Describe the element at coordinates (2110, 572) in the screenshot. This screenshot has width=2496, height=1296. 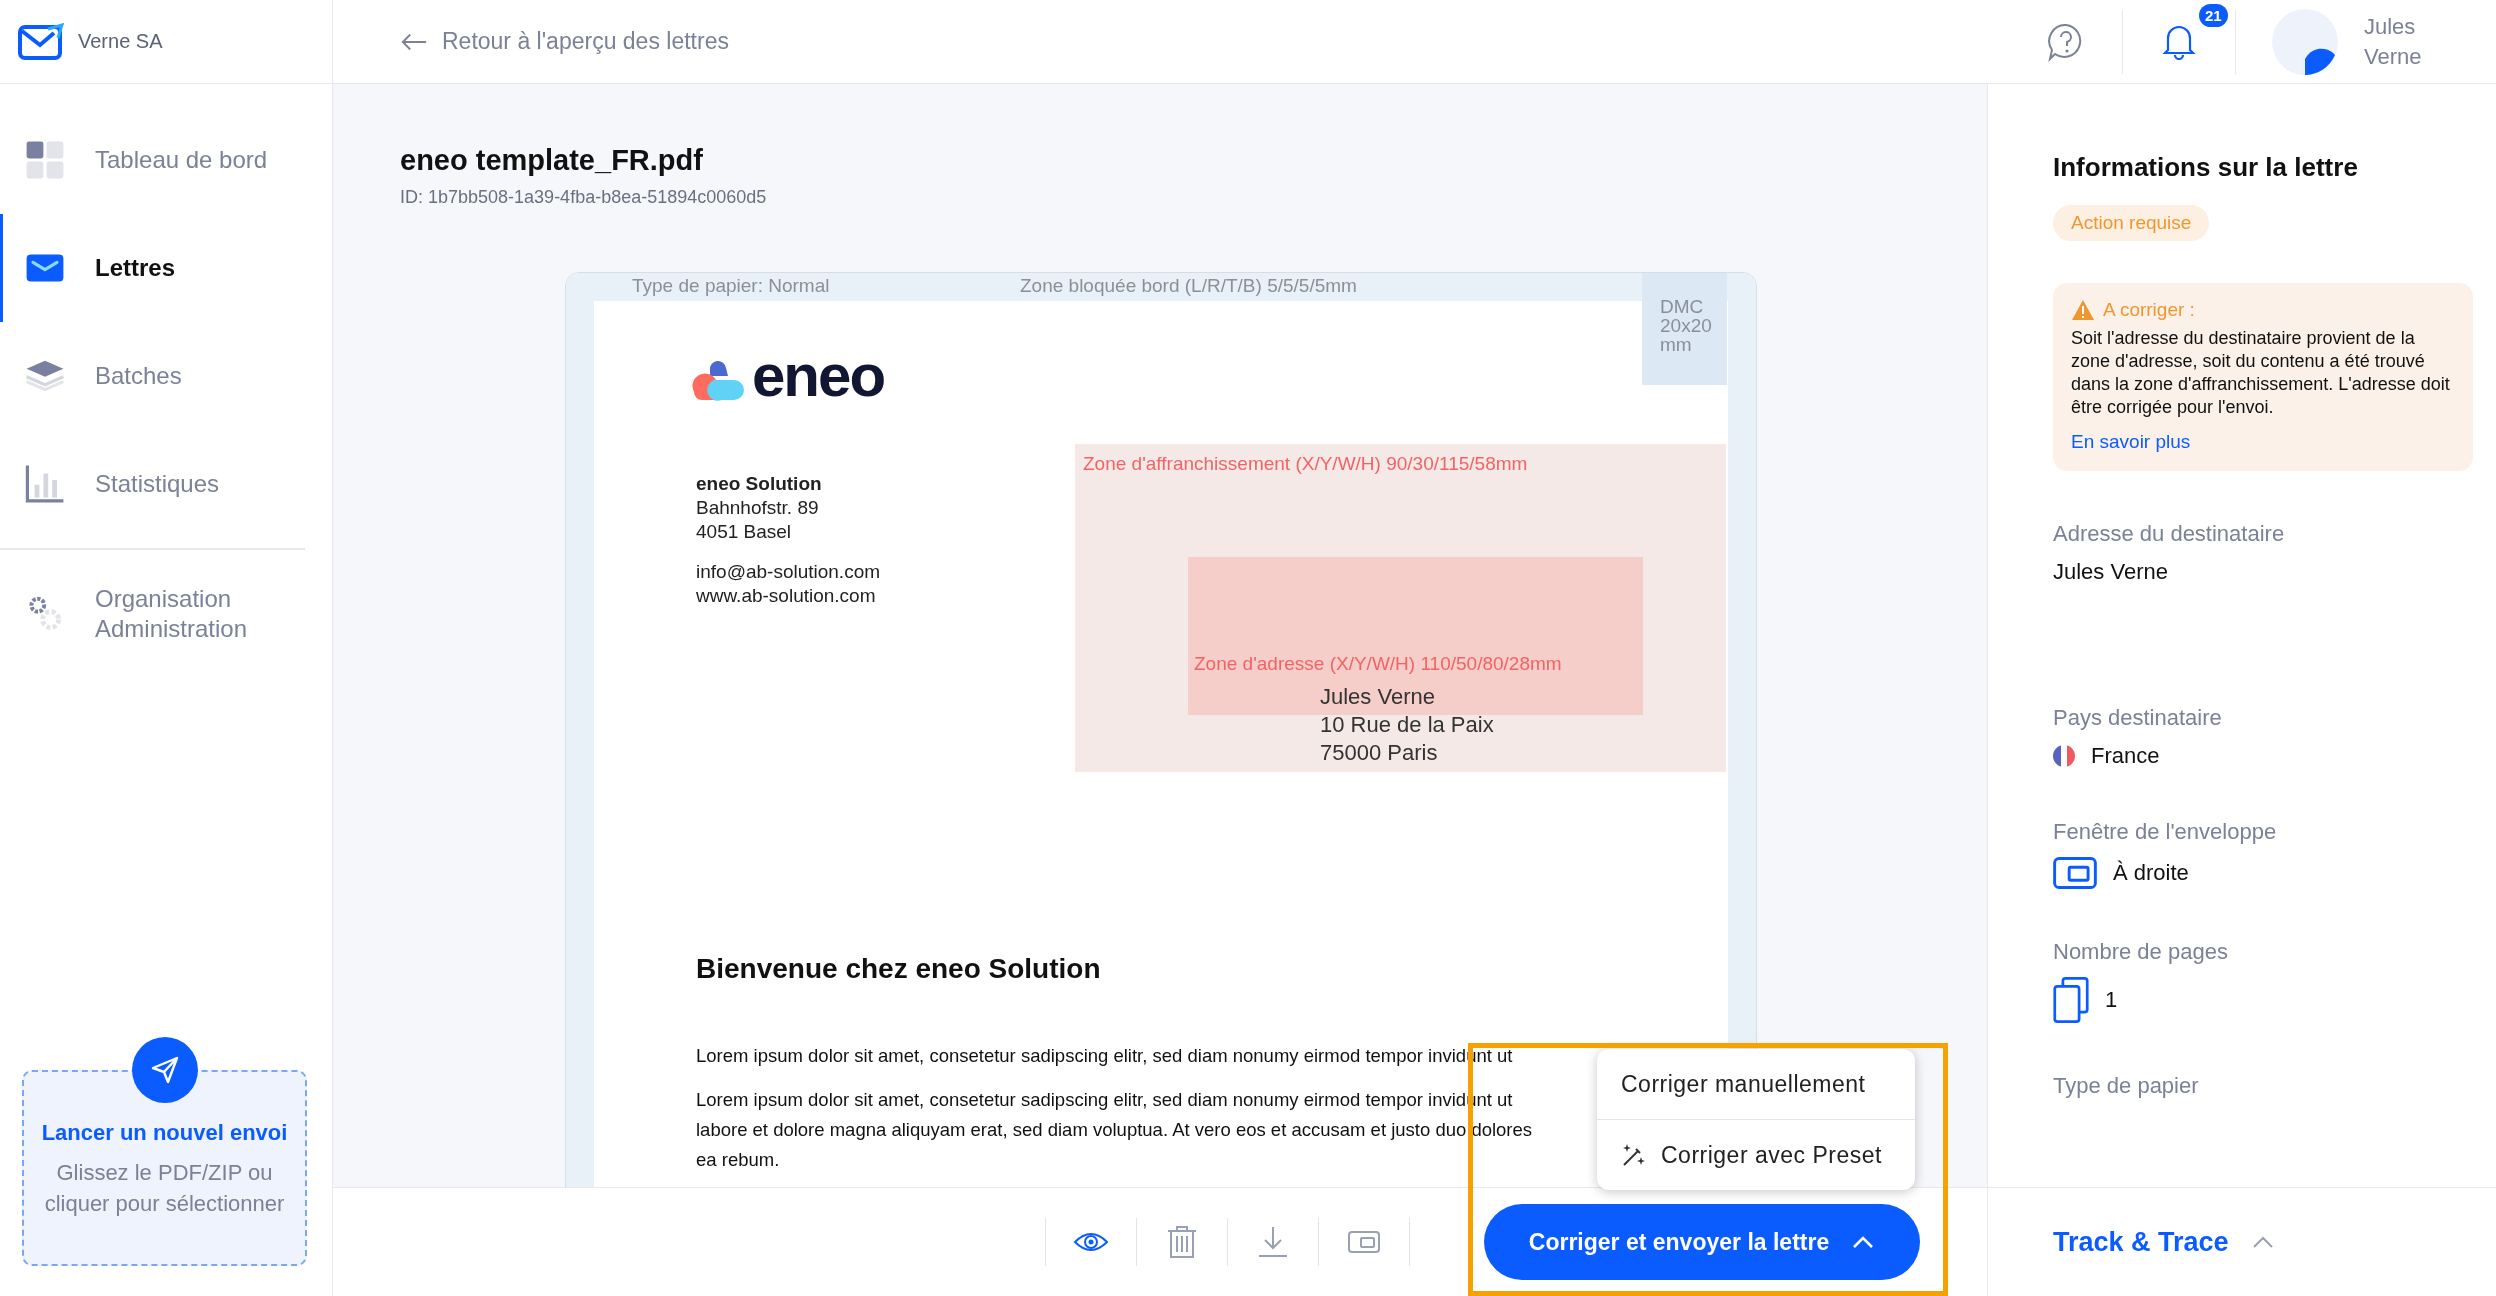
I see `field-value: Jules Verne` at that location.